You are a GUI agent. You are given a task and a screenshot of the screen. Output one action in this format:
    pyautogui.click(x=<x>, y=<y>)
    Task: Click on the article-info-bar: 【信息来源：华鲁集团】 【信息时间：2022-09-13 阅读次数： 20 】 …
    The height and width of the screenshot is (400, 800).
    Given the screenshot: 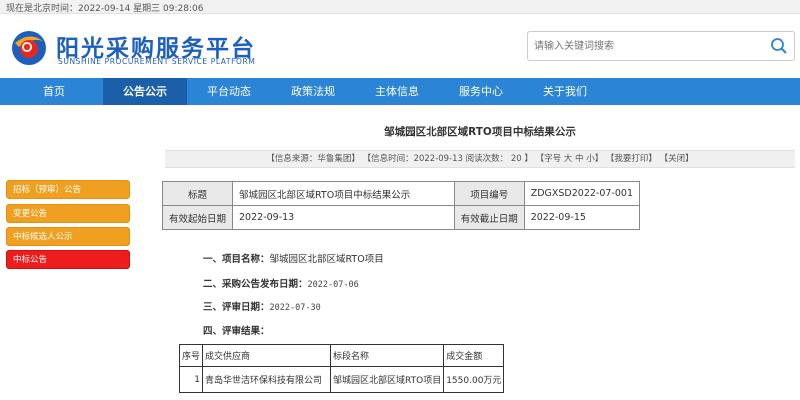 What is the action you would take?
    pyautogui.click(x=480, y=159)
    